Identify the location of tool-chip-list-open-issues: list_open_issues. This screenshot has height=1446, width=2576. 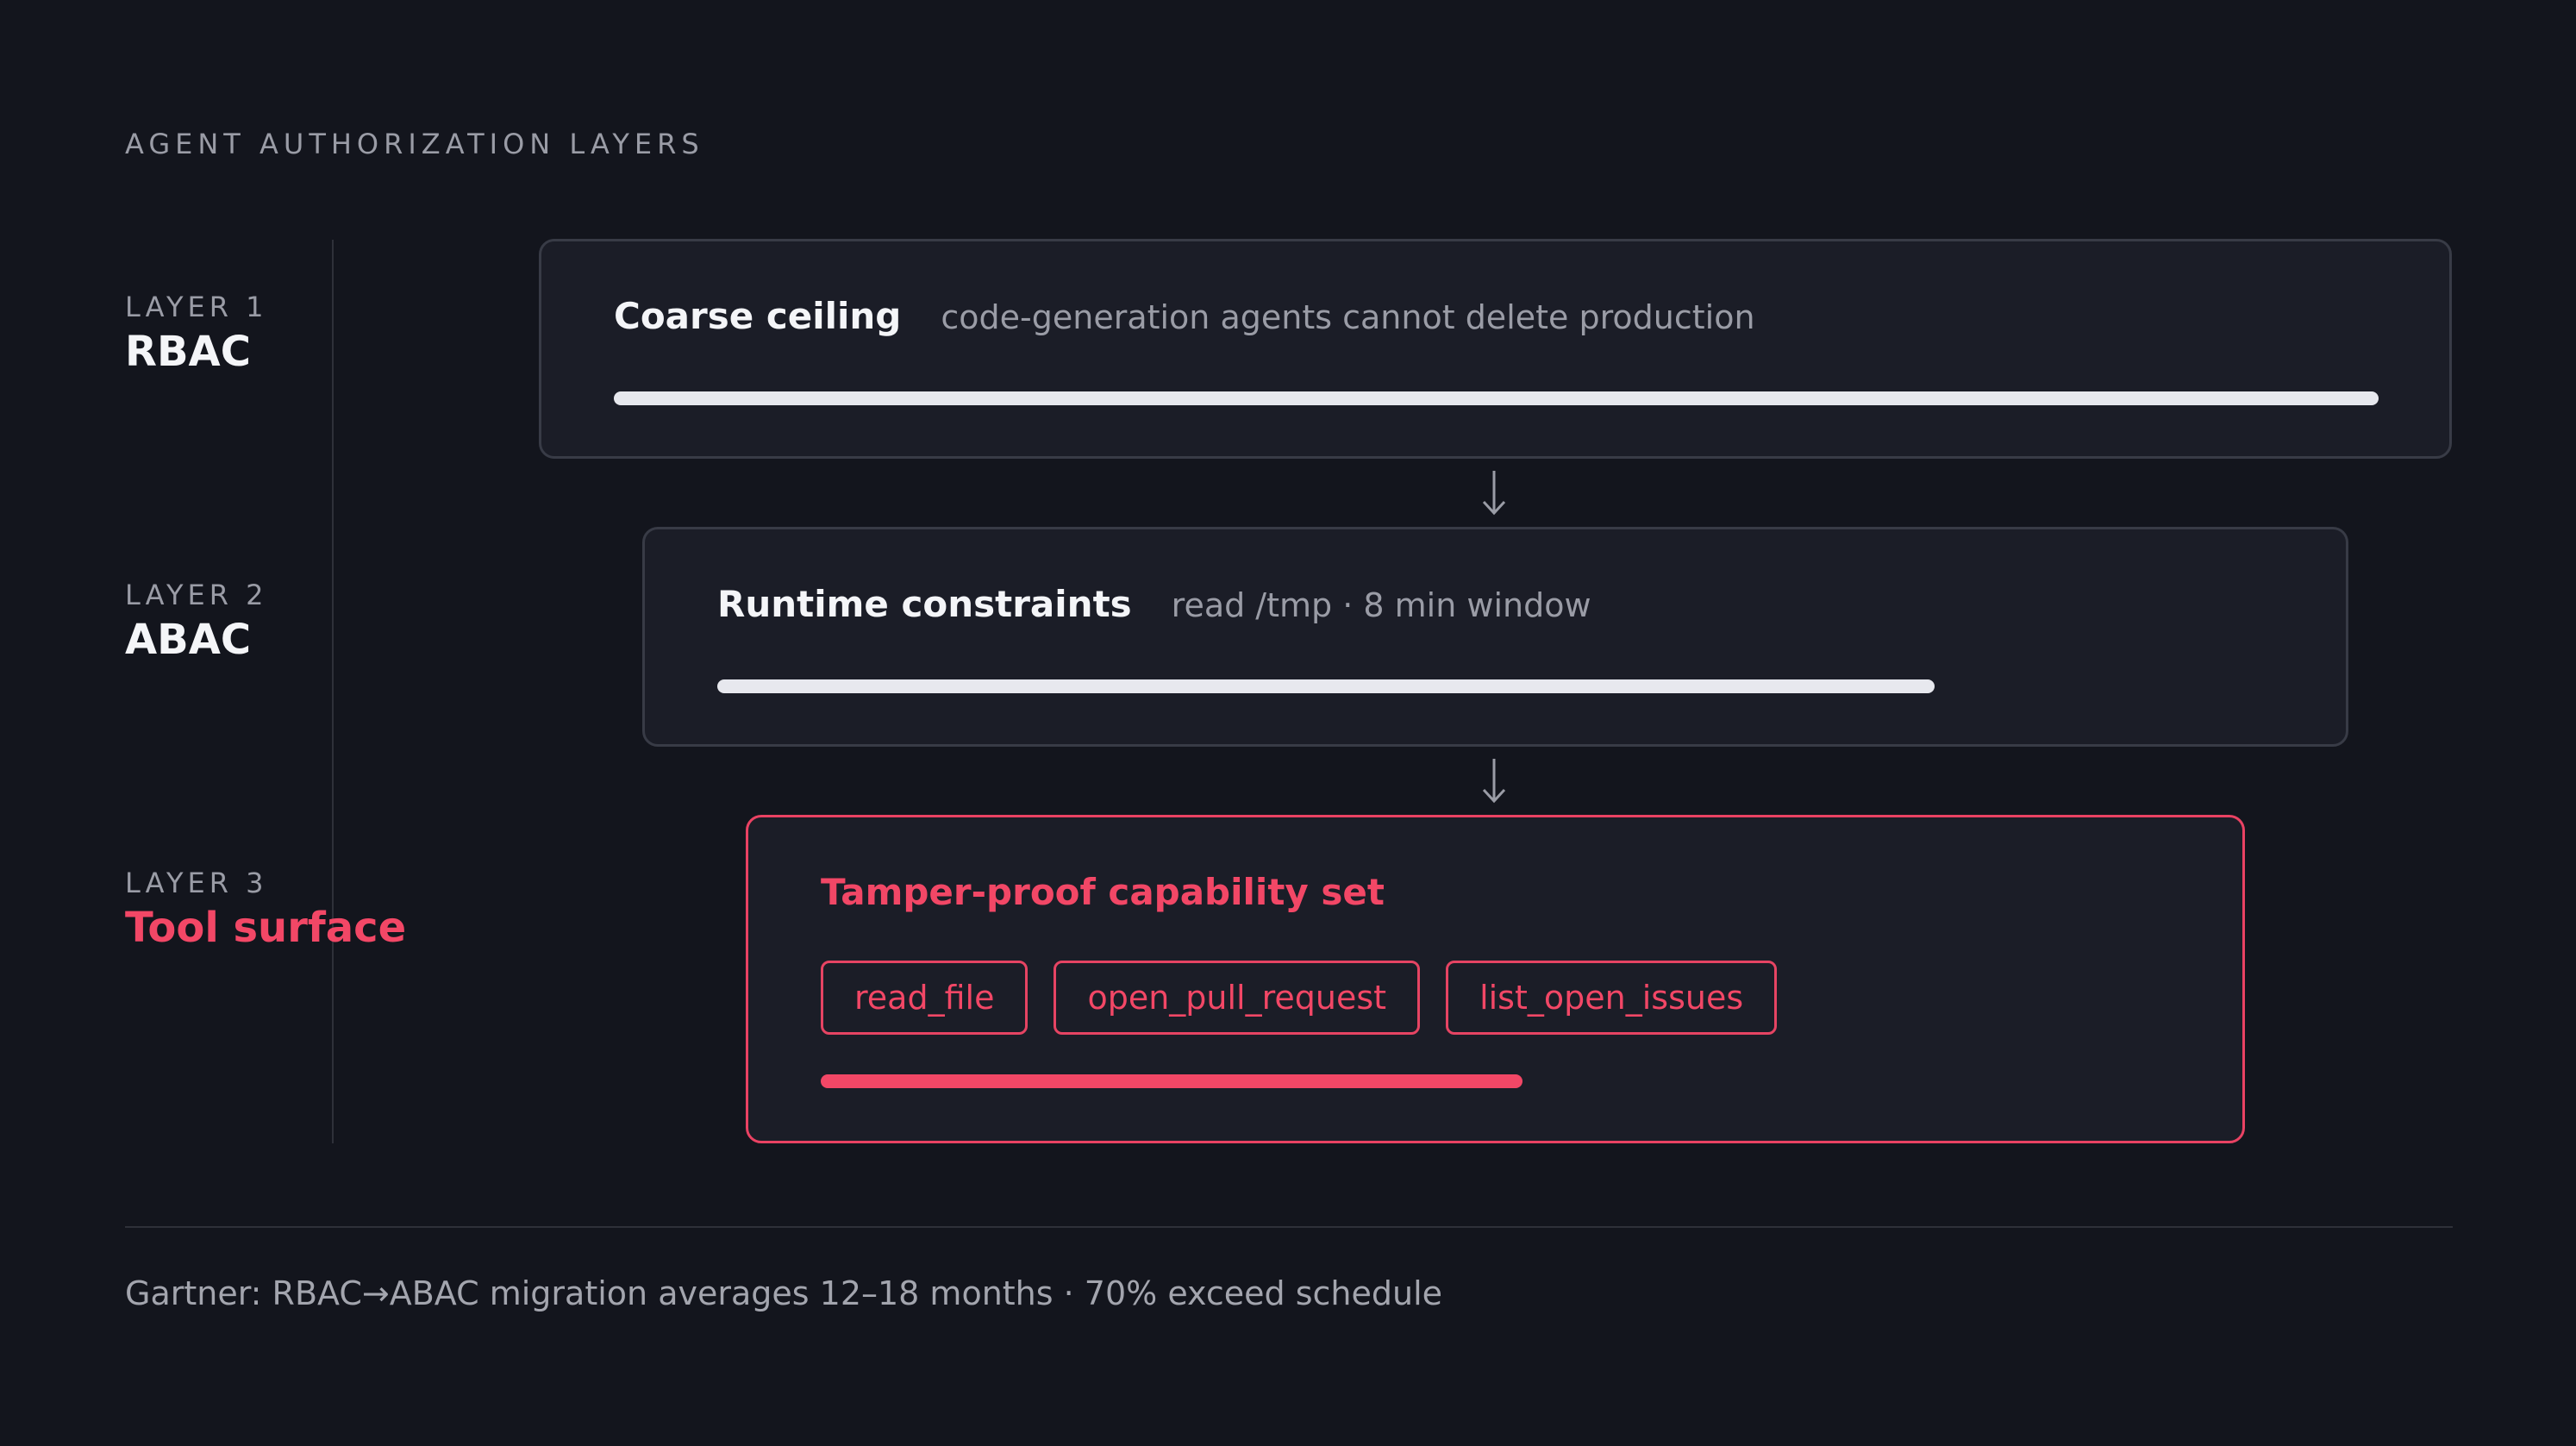
(1612, 998).